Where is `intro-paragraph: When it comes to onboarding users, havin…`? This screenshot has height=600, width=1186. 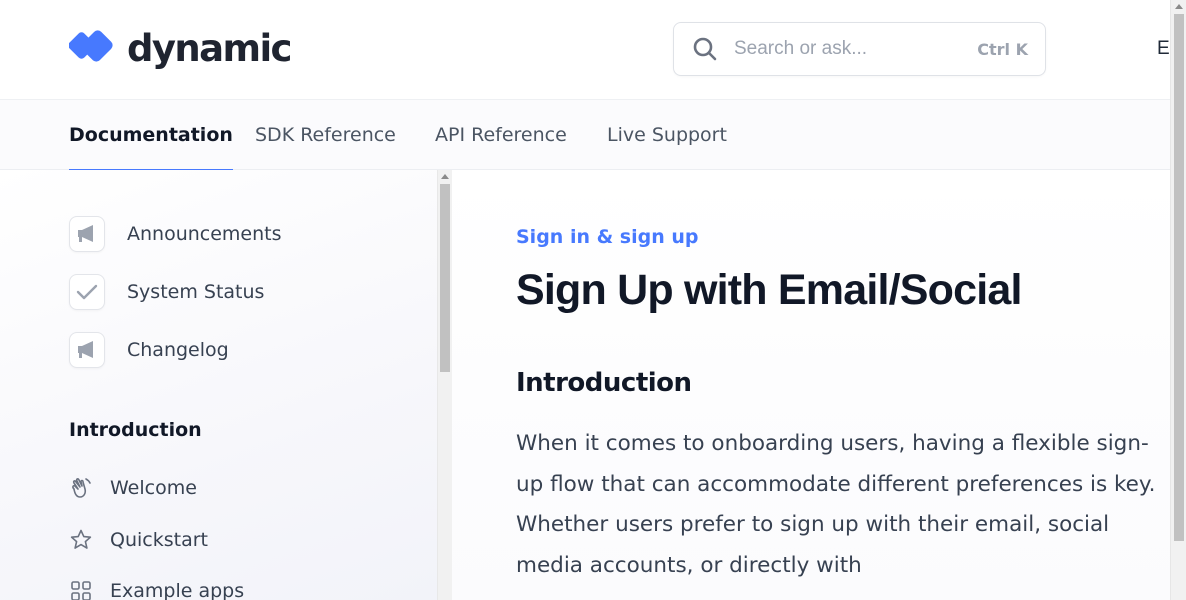
intro-paragraph: When it comes to onboarding users, havin… is located at coordinates (836, 505).